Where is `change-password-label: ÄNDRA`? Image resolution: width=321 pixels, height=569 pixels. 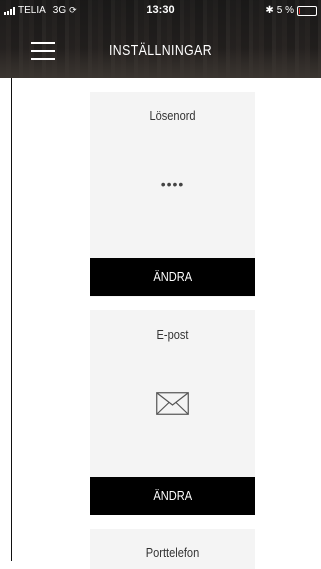 change-password-label: ÄNDRA is located at coordinates (172, 276).